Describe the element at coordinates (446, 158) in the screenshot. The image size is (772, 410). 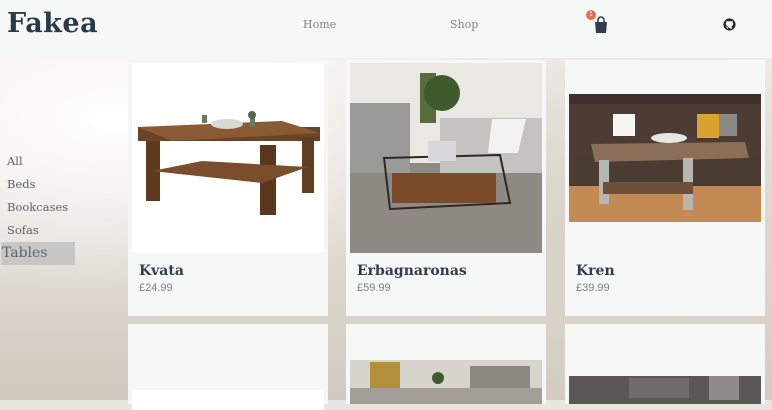
I see `product-image-erbagnaronas` at that location.